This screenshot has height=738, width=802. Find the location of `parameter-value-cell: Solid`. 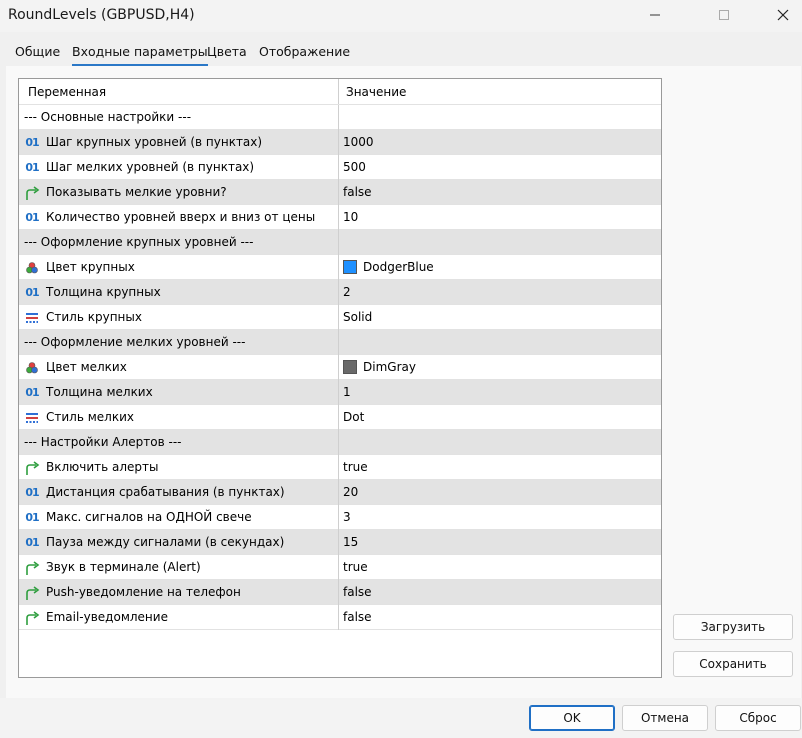

parameter-value-cell: Solid is located at coordinates (500, 317).